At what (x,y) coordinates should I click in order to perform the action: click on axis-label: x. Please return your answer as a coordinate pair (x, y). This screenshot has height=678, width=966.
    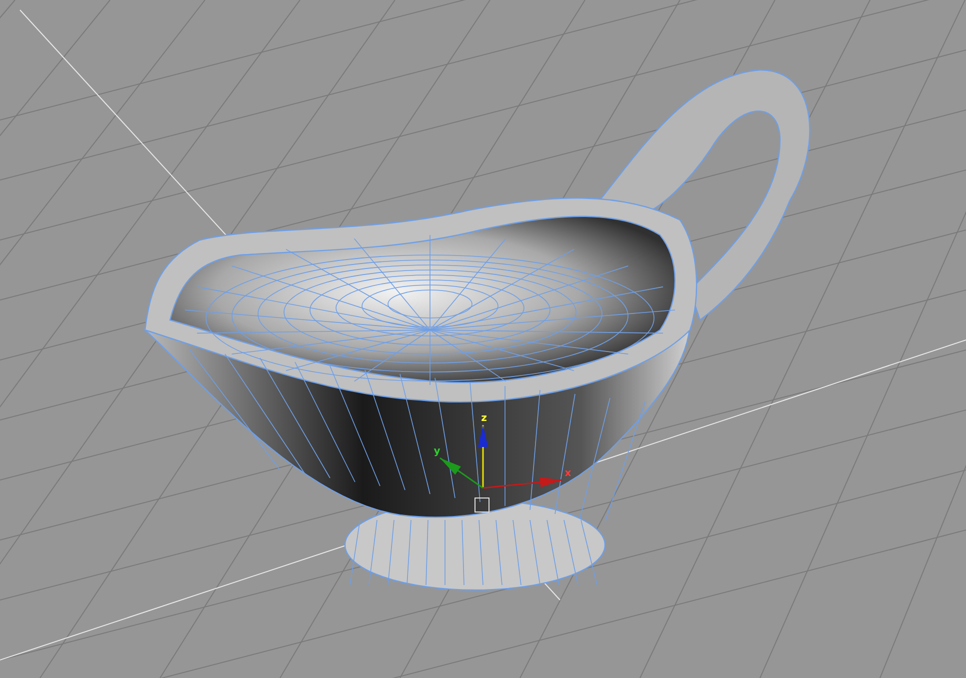
    Looking at the image, I should click on (568, 473).